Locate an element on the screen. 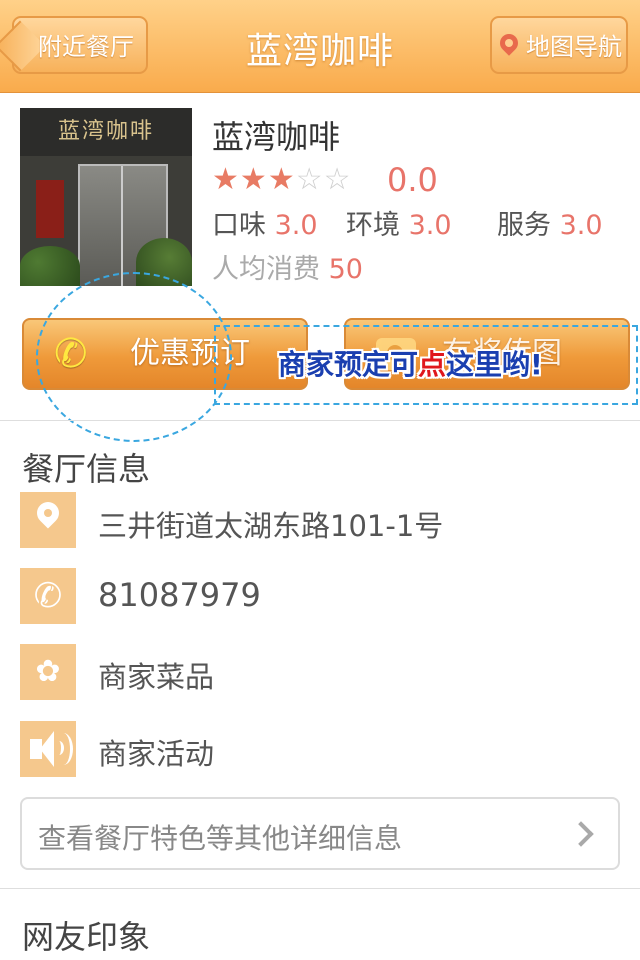  chevron-right-icon is located at coordinates (581, 834).